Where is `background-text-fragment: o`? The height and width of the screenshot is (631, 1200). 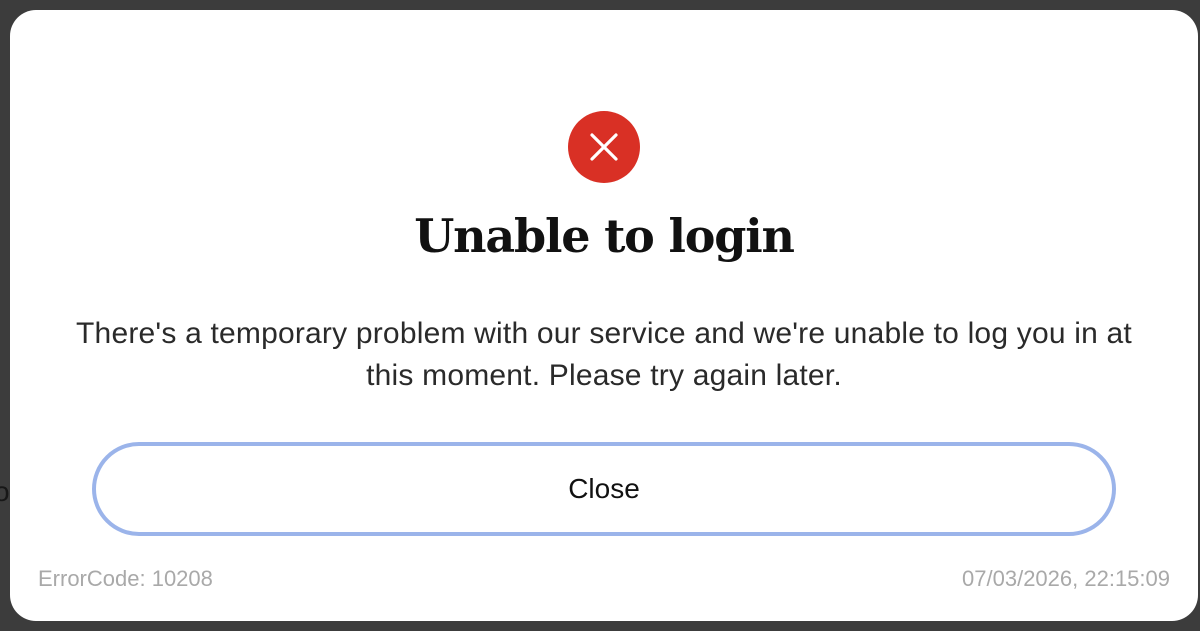
background-text-fragment: o is located at coordinates (5, 491).